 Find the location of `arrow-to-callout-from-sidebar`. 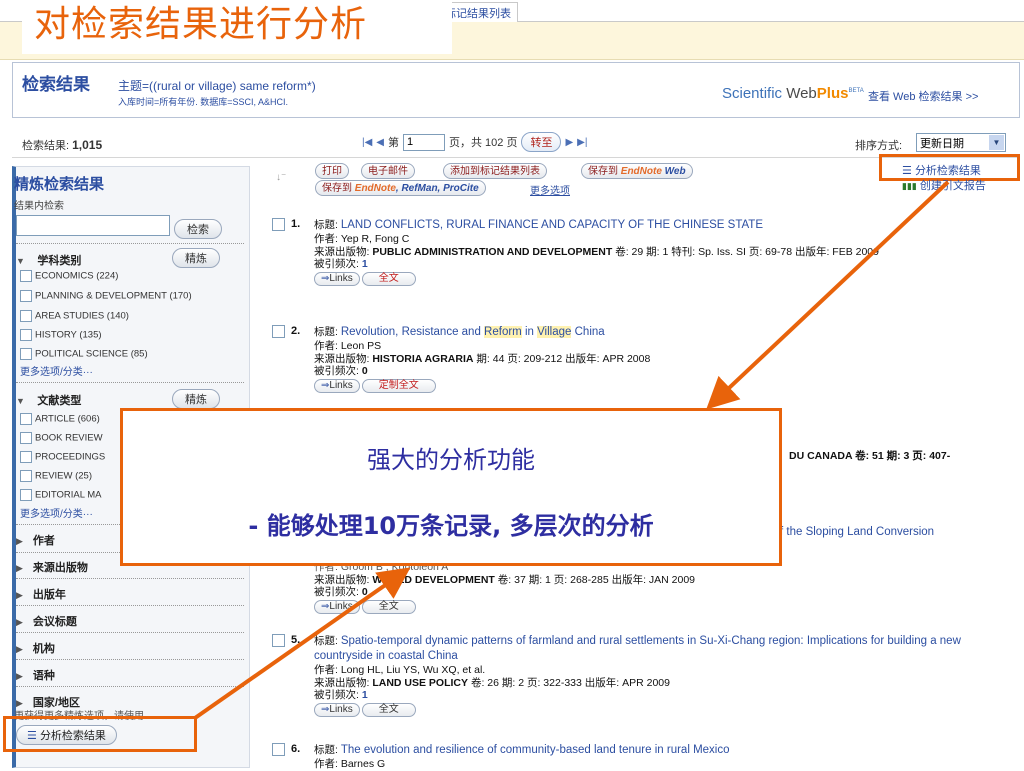

arrow-to-callout-from-sidebar is located at coordinates (302, 643).